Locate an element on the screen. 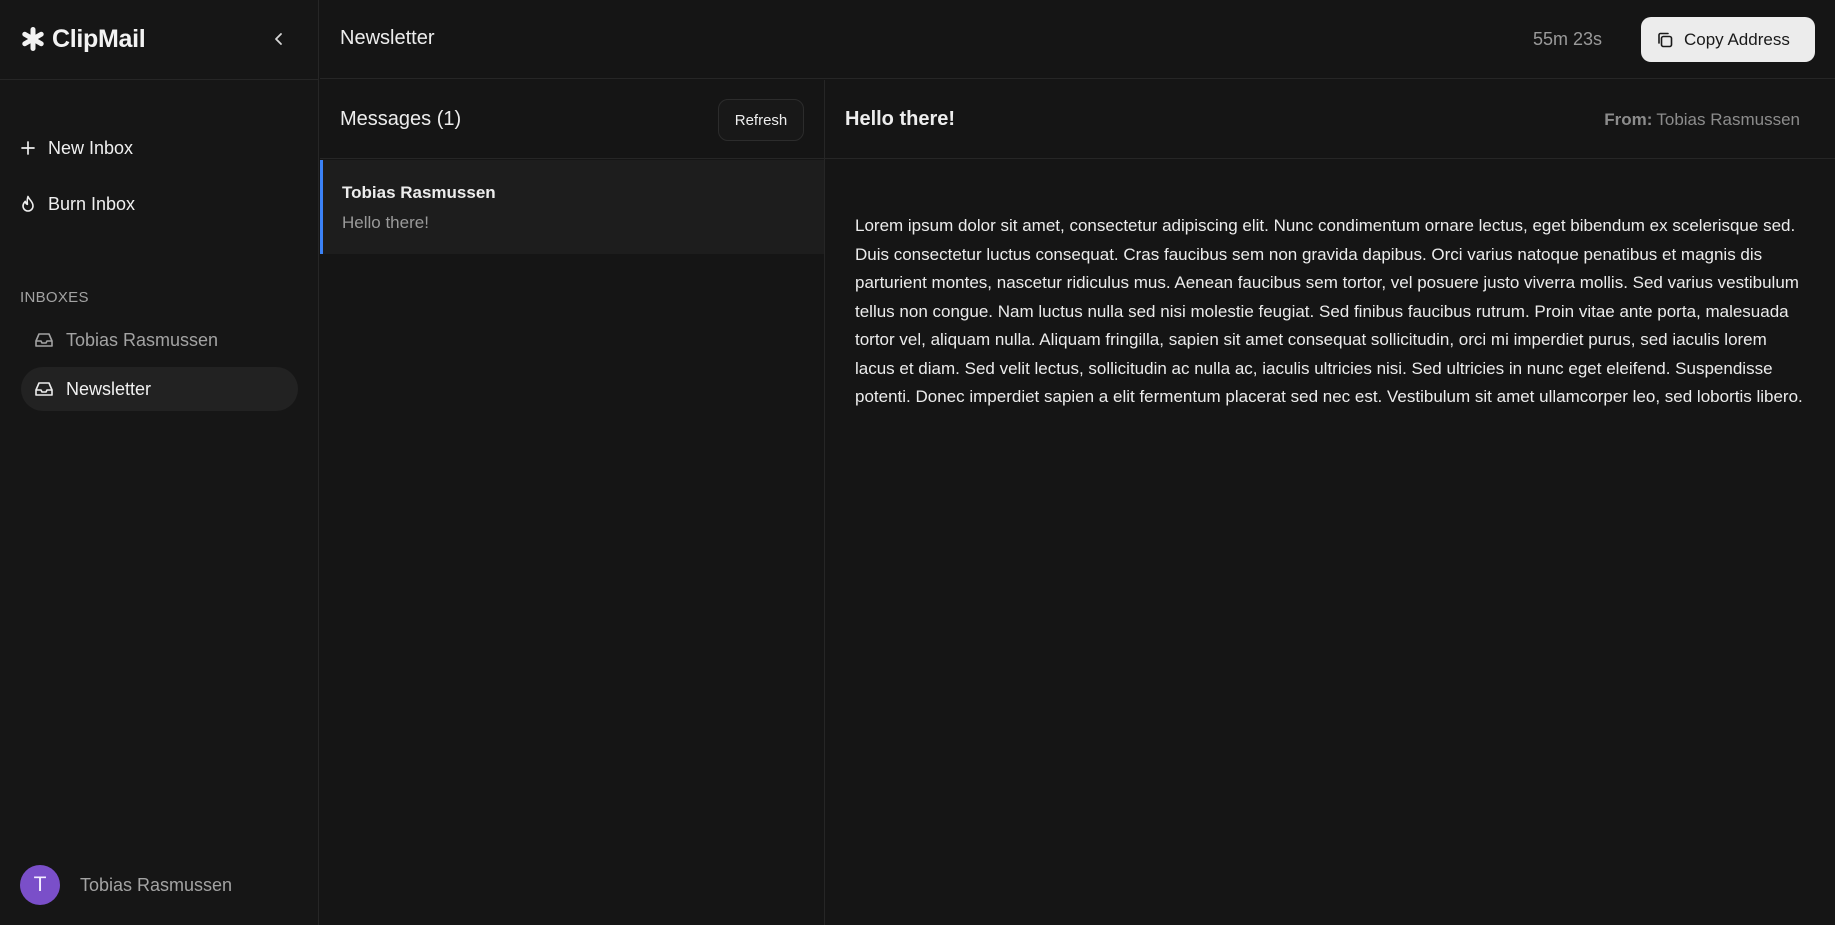 The height and width of the screenshot is (925, 1835). message-sender: Tobias Rasmussen is located at coordinates (419, 192).